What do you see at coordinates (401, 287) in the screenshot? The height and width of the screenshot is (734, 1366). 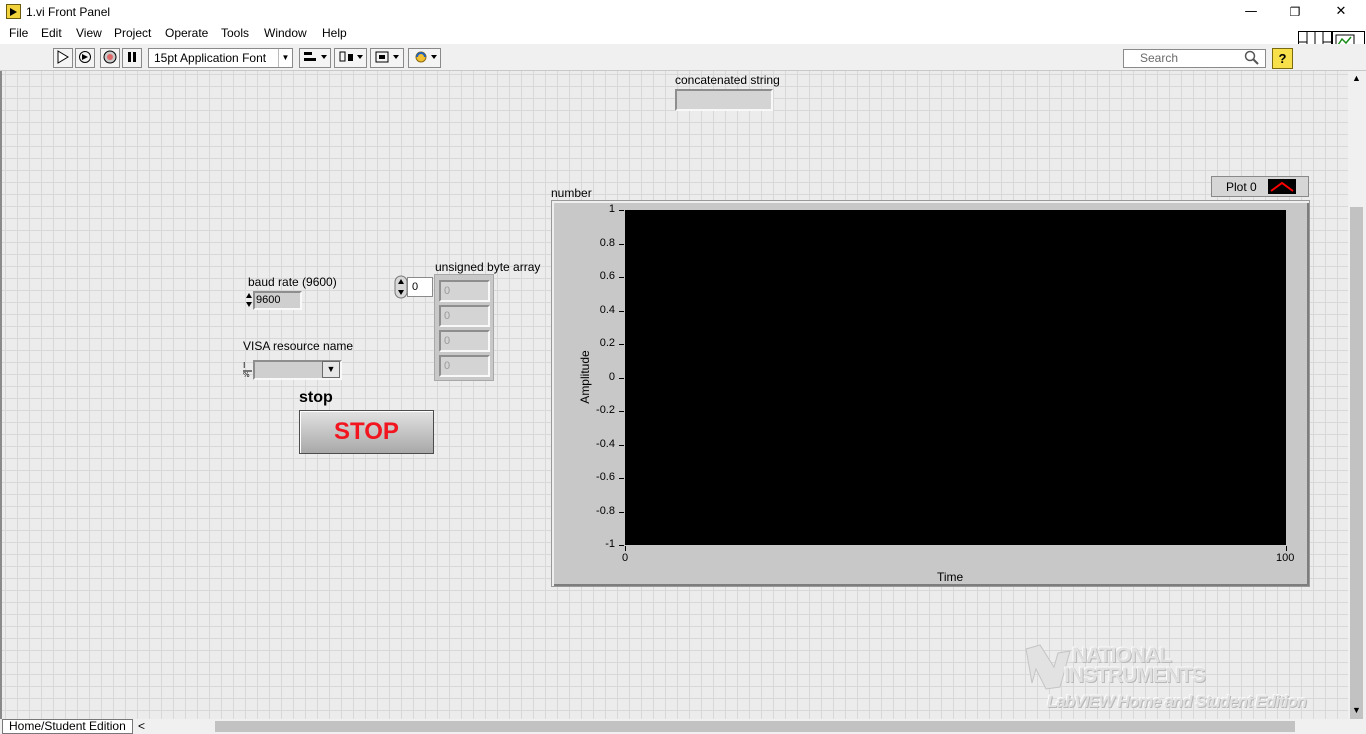 I see `array-index-spinner-icon` at bounding box center [401, 287].